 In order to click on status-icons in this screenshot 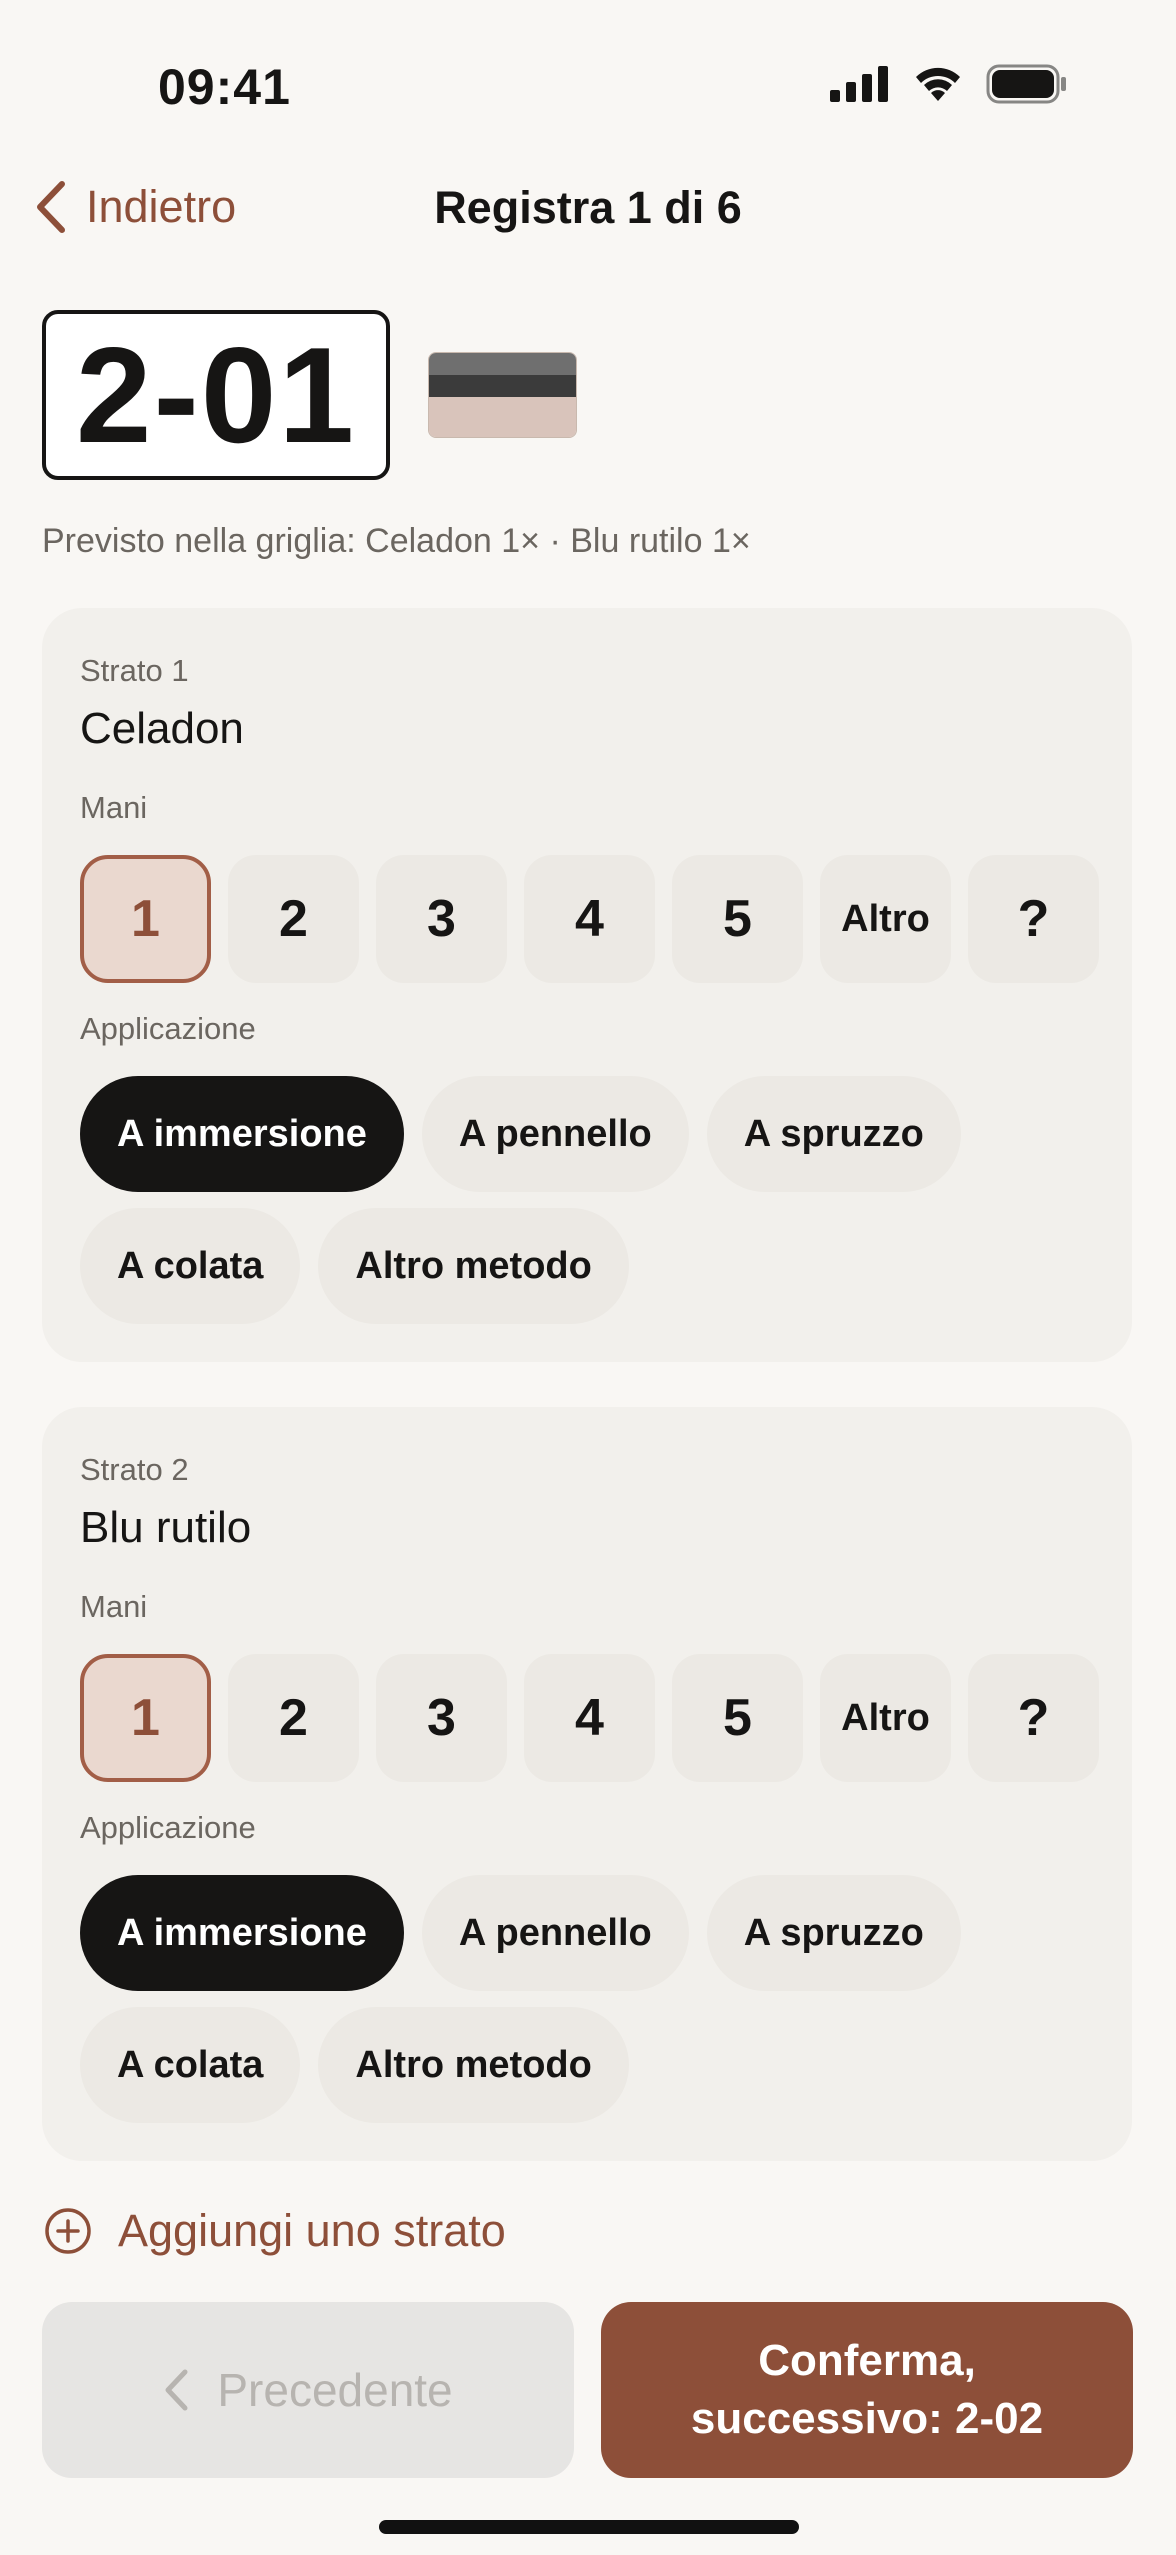, I will do `click(949, 84)`.